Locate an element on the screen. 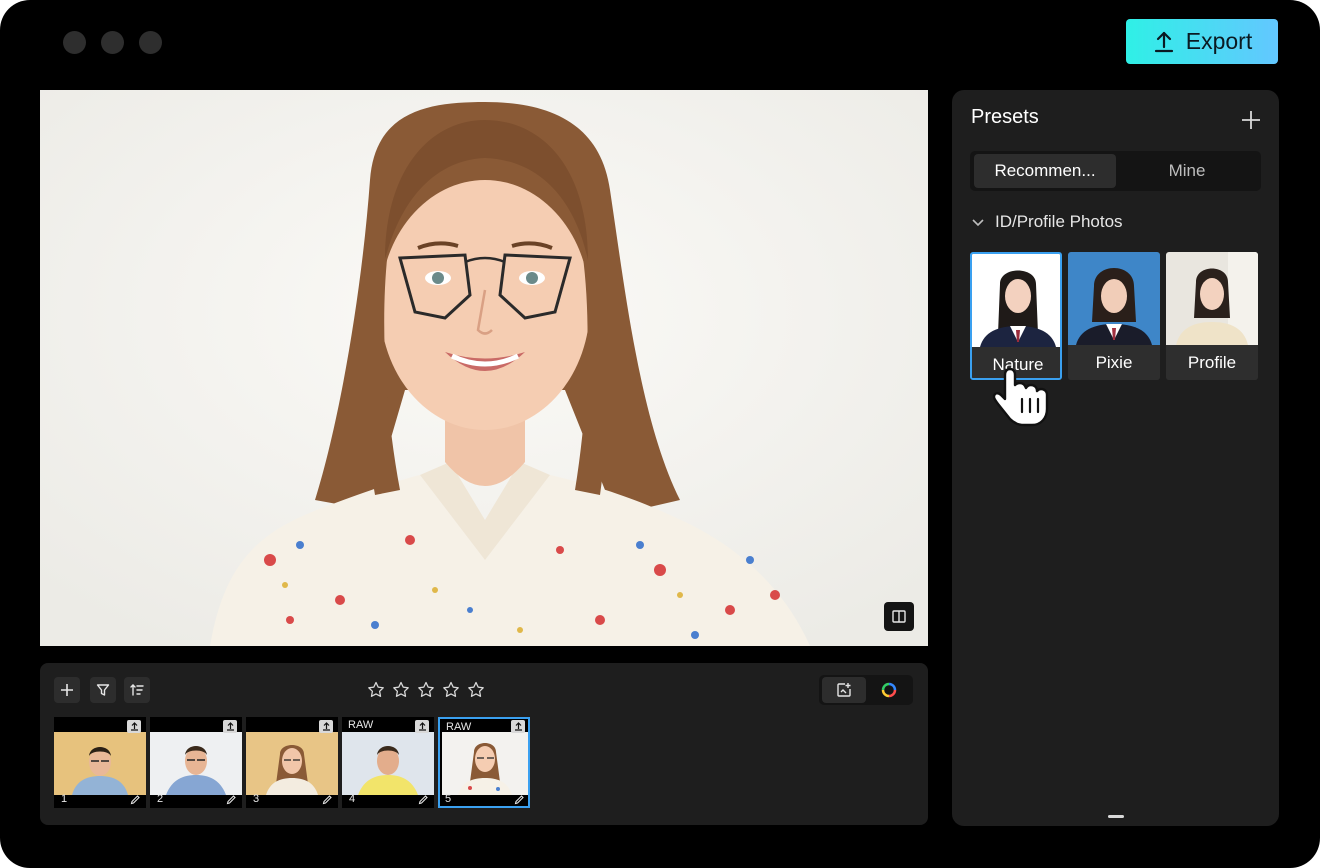 The height and width of the screenshot is (868, 1320). preset-profile: Profile is located at coordinates (1212, 316).